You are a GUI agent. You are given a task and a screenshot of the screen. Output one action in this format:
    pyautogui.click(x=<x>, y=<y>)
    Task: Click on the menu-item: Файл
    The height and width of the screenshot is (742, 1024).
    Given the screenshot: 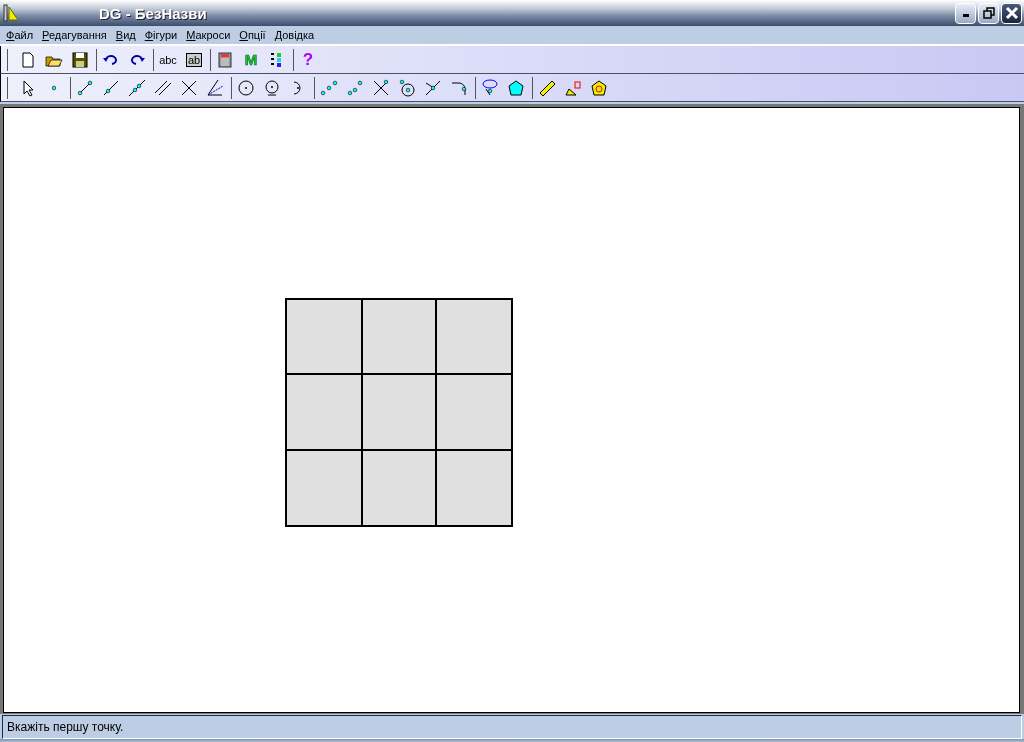 What is the action you would take?
    pyautogui.click(x=20, y=35)
    